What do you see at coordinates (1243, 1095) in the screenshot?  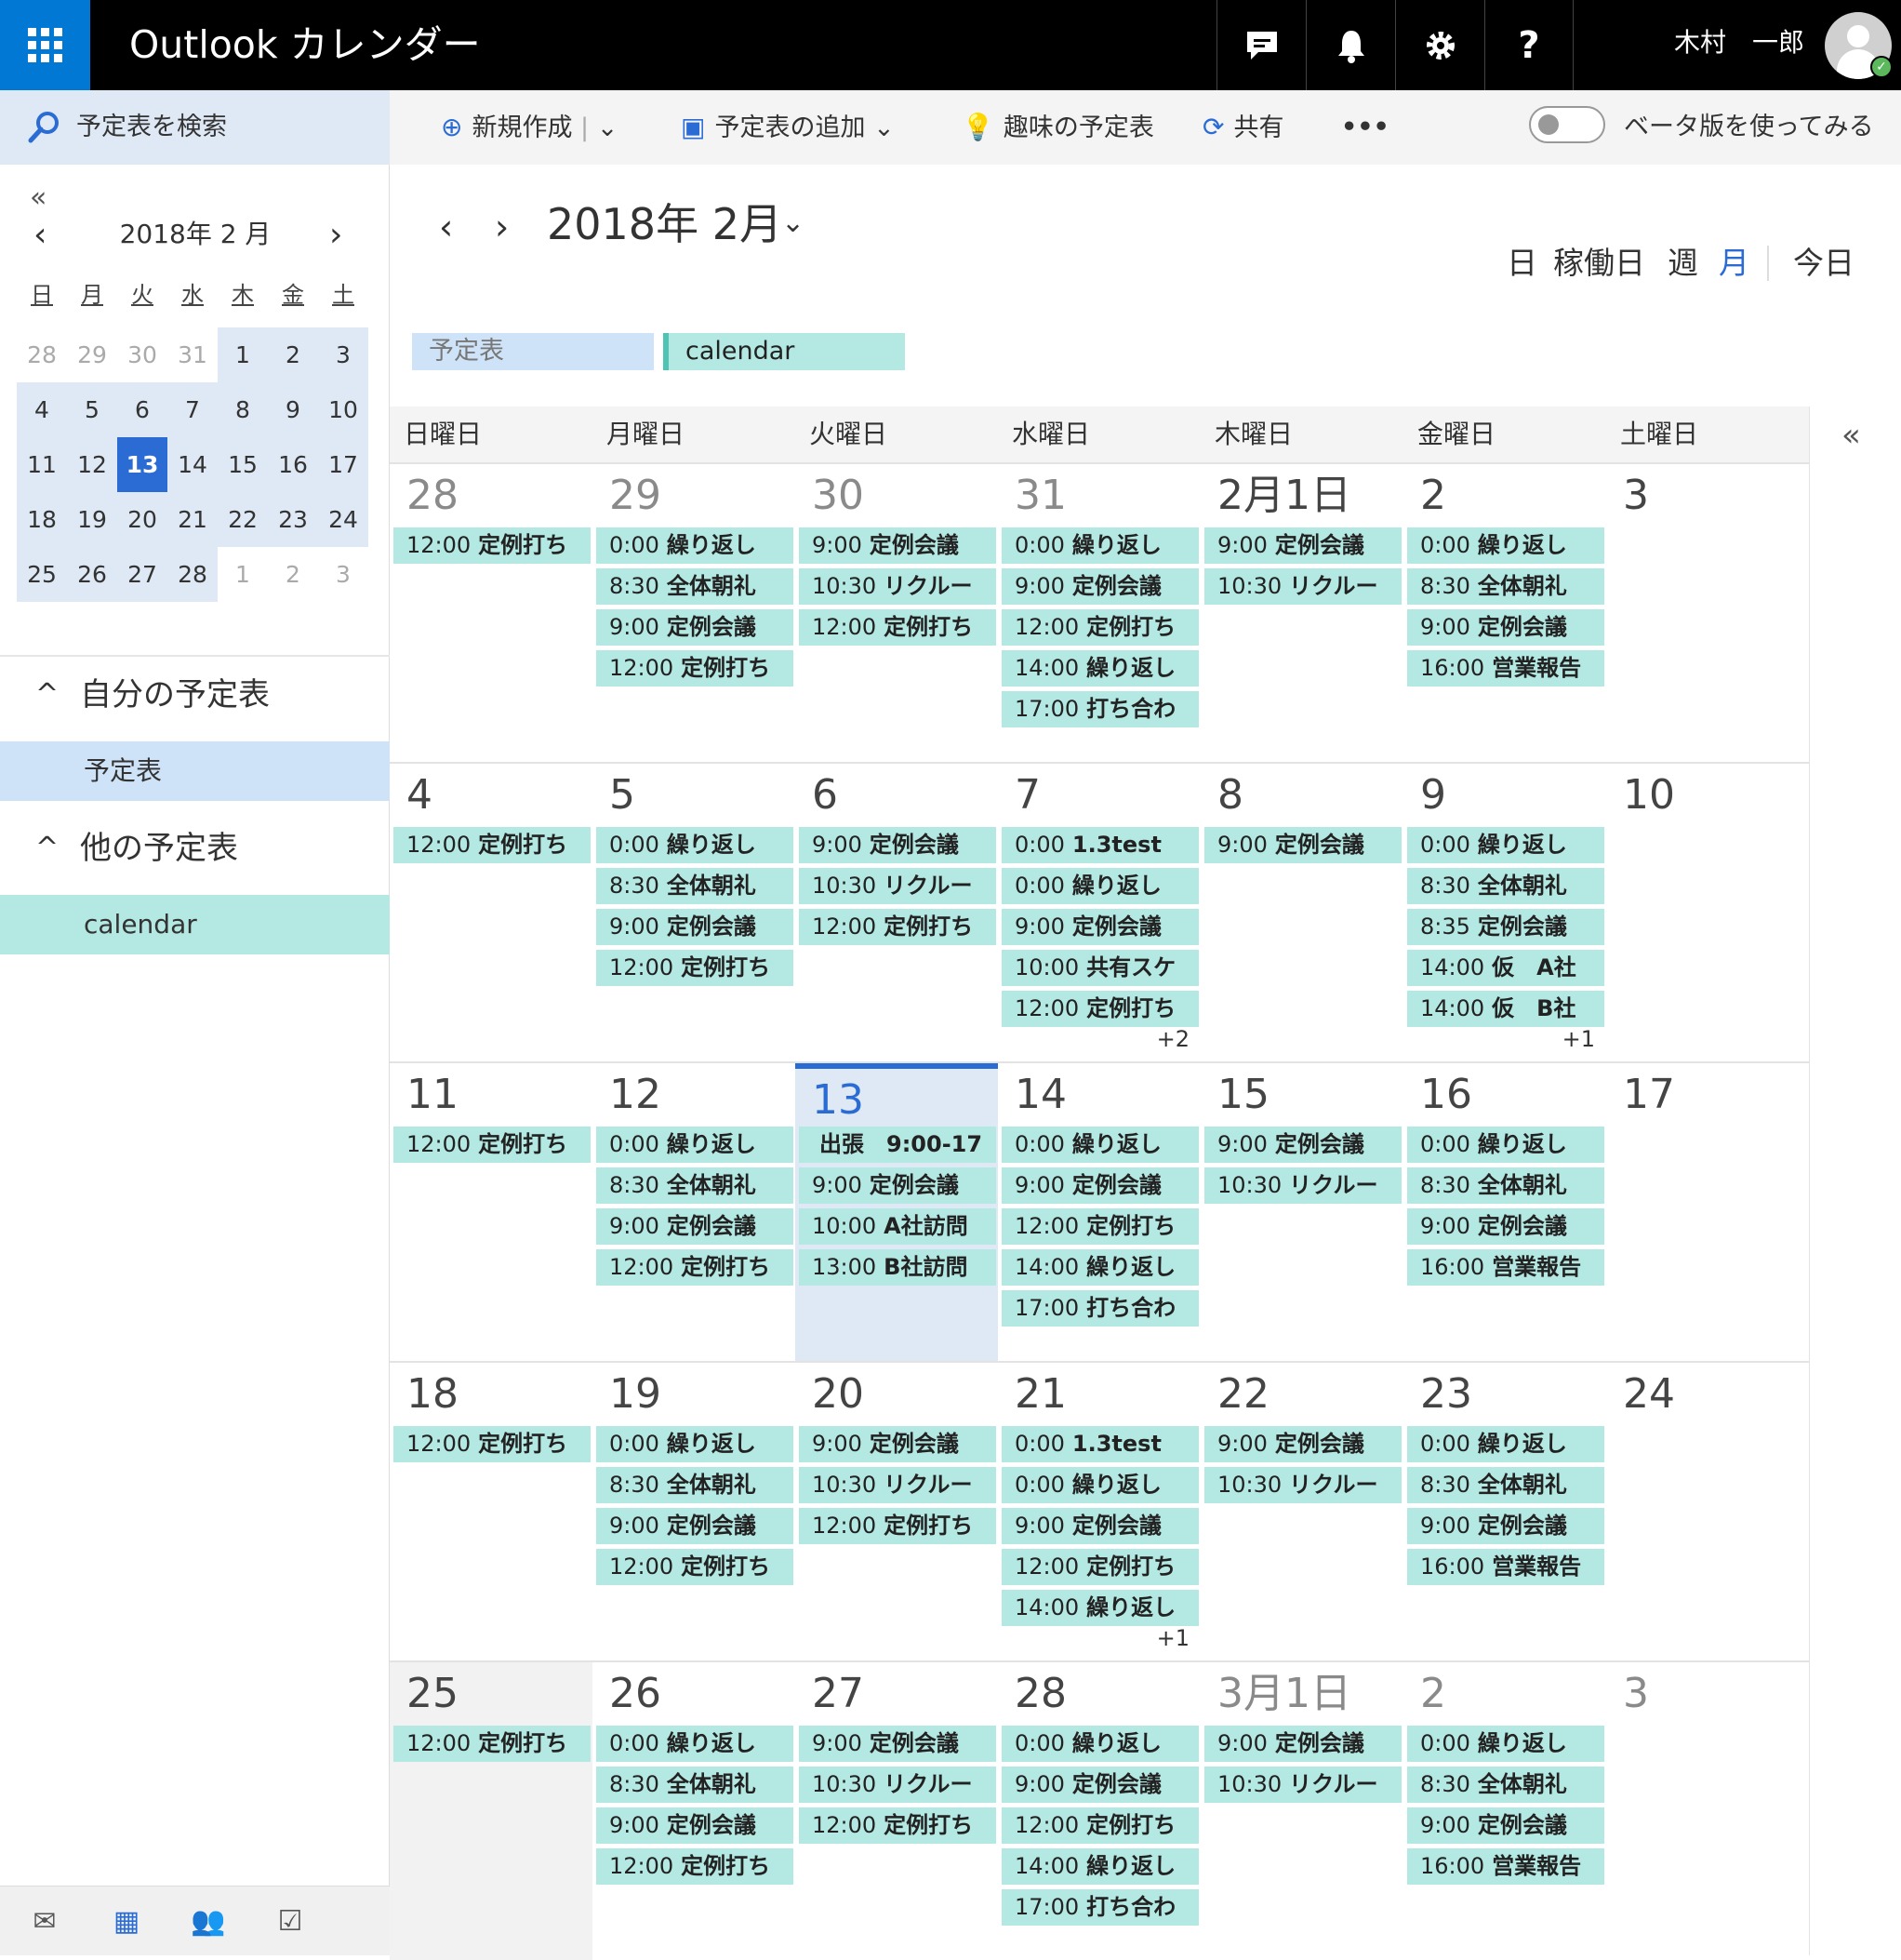 I see `day-number: 15` at bounding box center [1243, 1095].